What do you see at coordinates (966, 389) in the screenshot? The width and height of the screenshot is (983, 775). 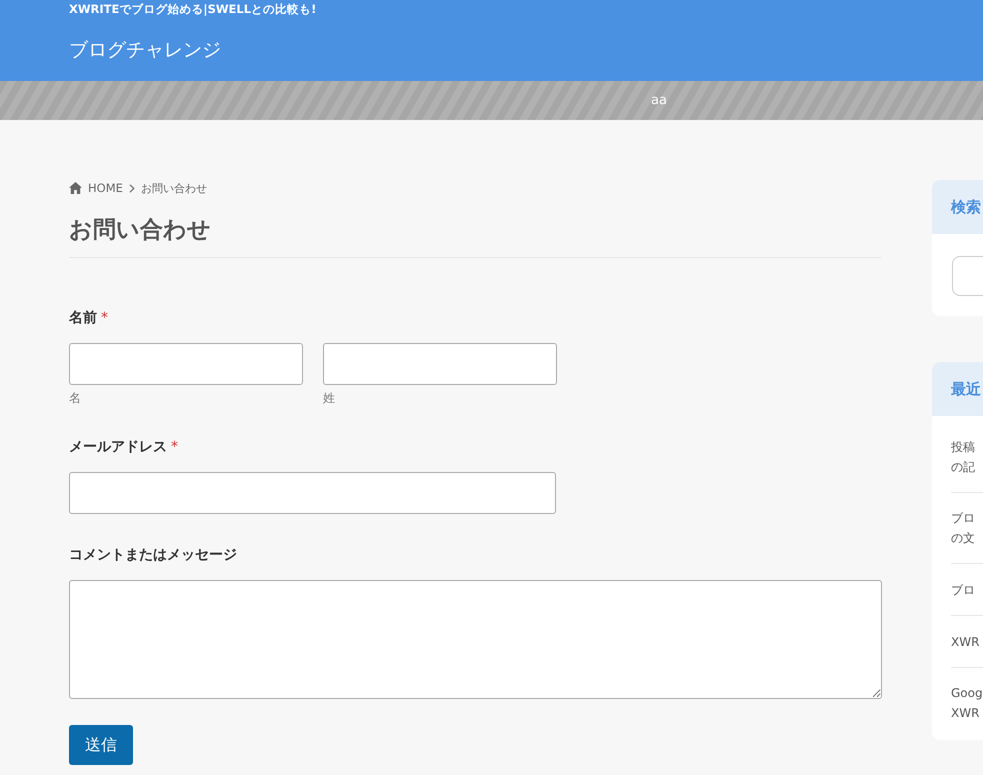 I see `widget-title: 最近` at bounding box center [966, 389].